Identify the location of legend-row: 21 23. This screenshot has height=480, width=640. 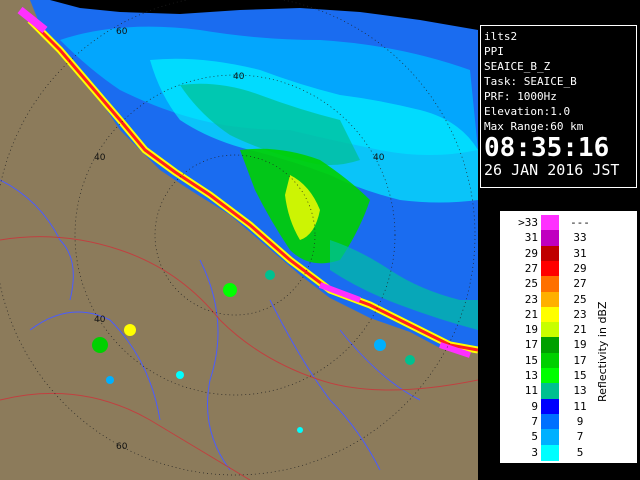
(556, 314).